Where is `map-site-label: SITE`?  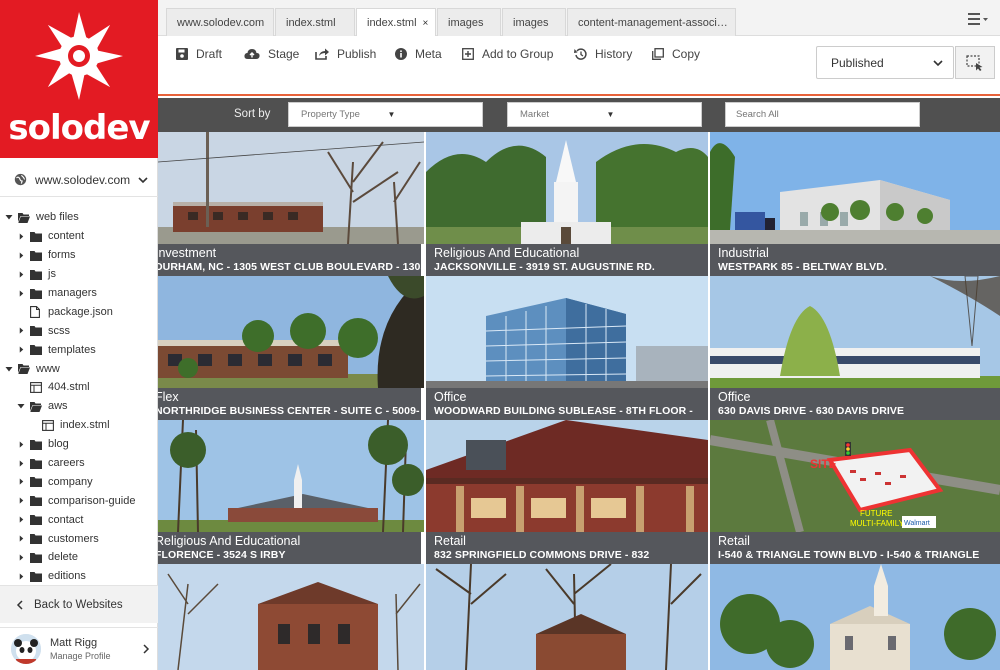 map-site-label: SITE is located at coordinates (823, 464).